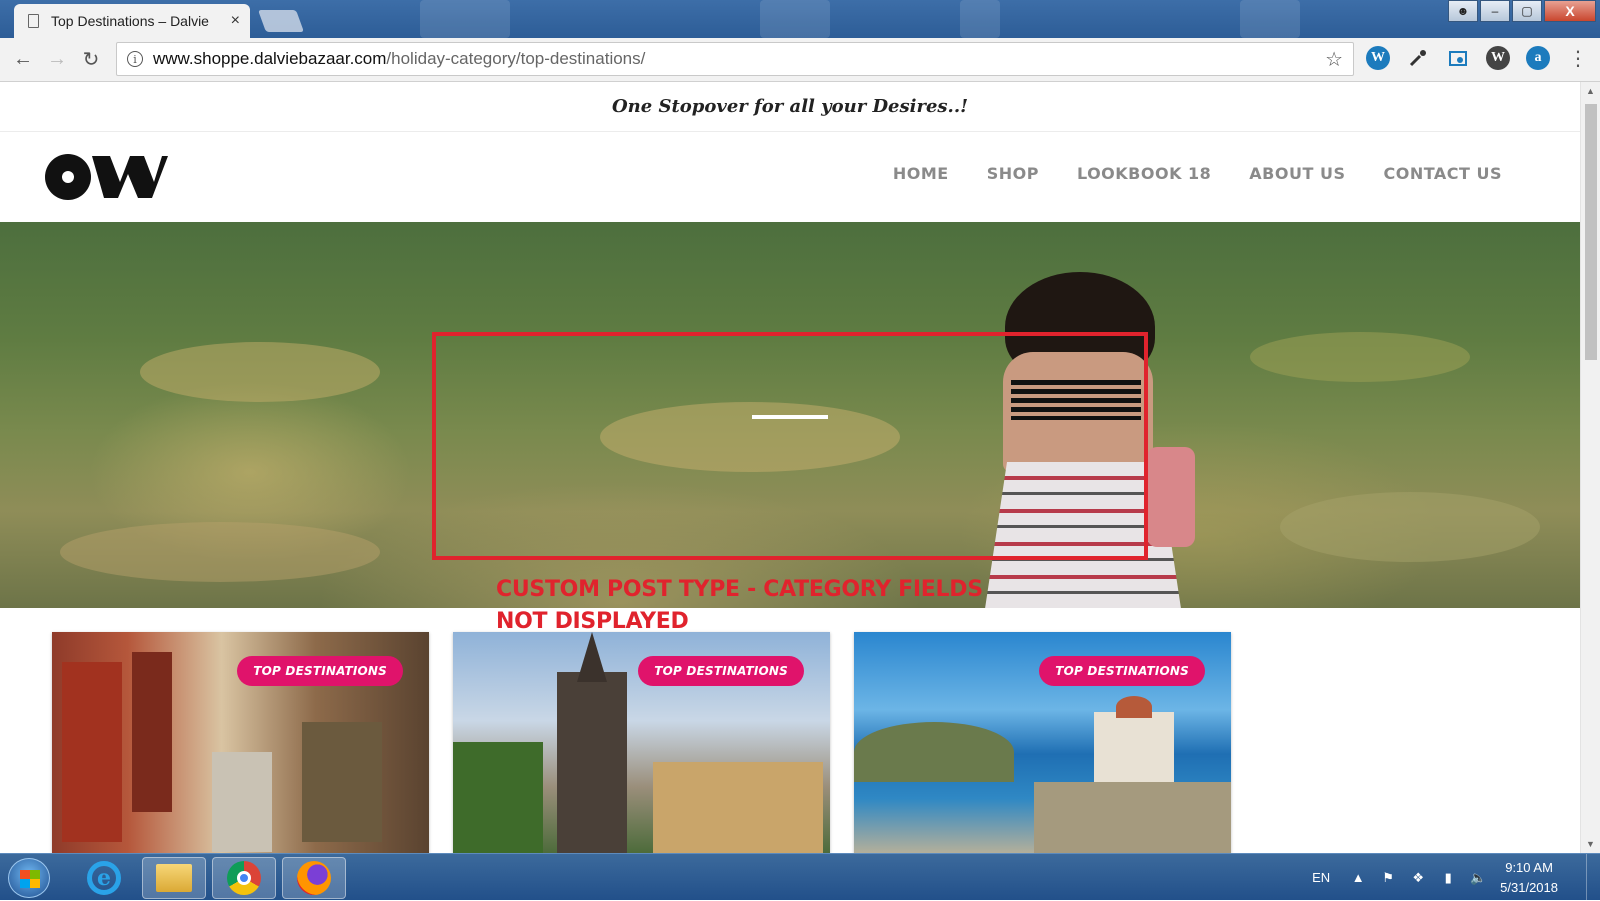 This screenshot has width=1600, height=901. I want to click on system-clock: 9:10 AM 5/31/2018, so click(1529, 878).